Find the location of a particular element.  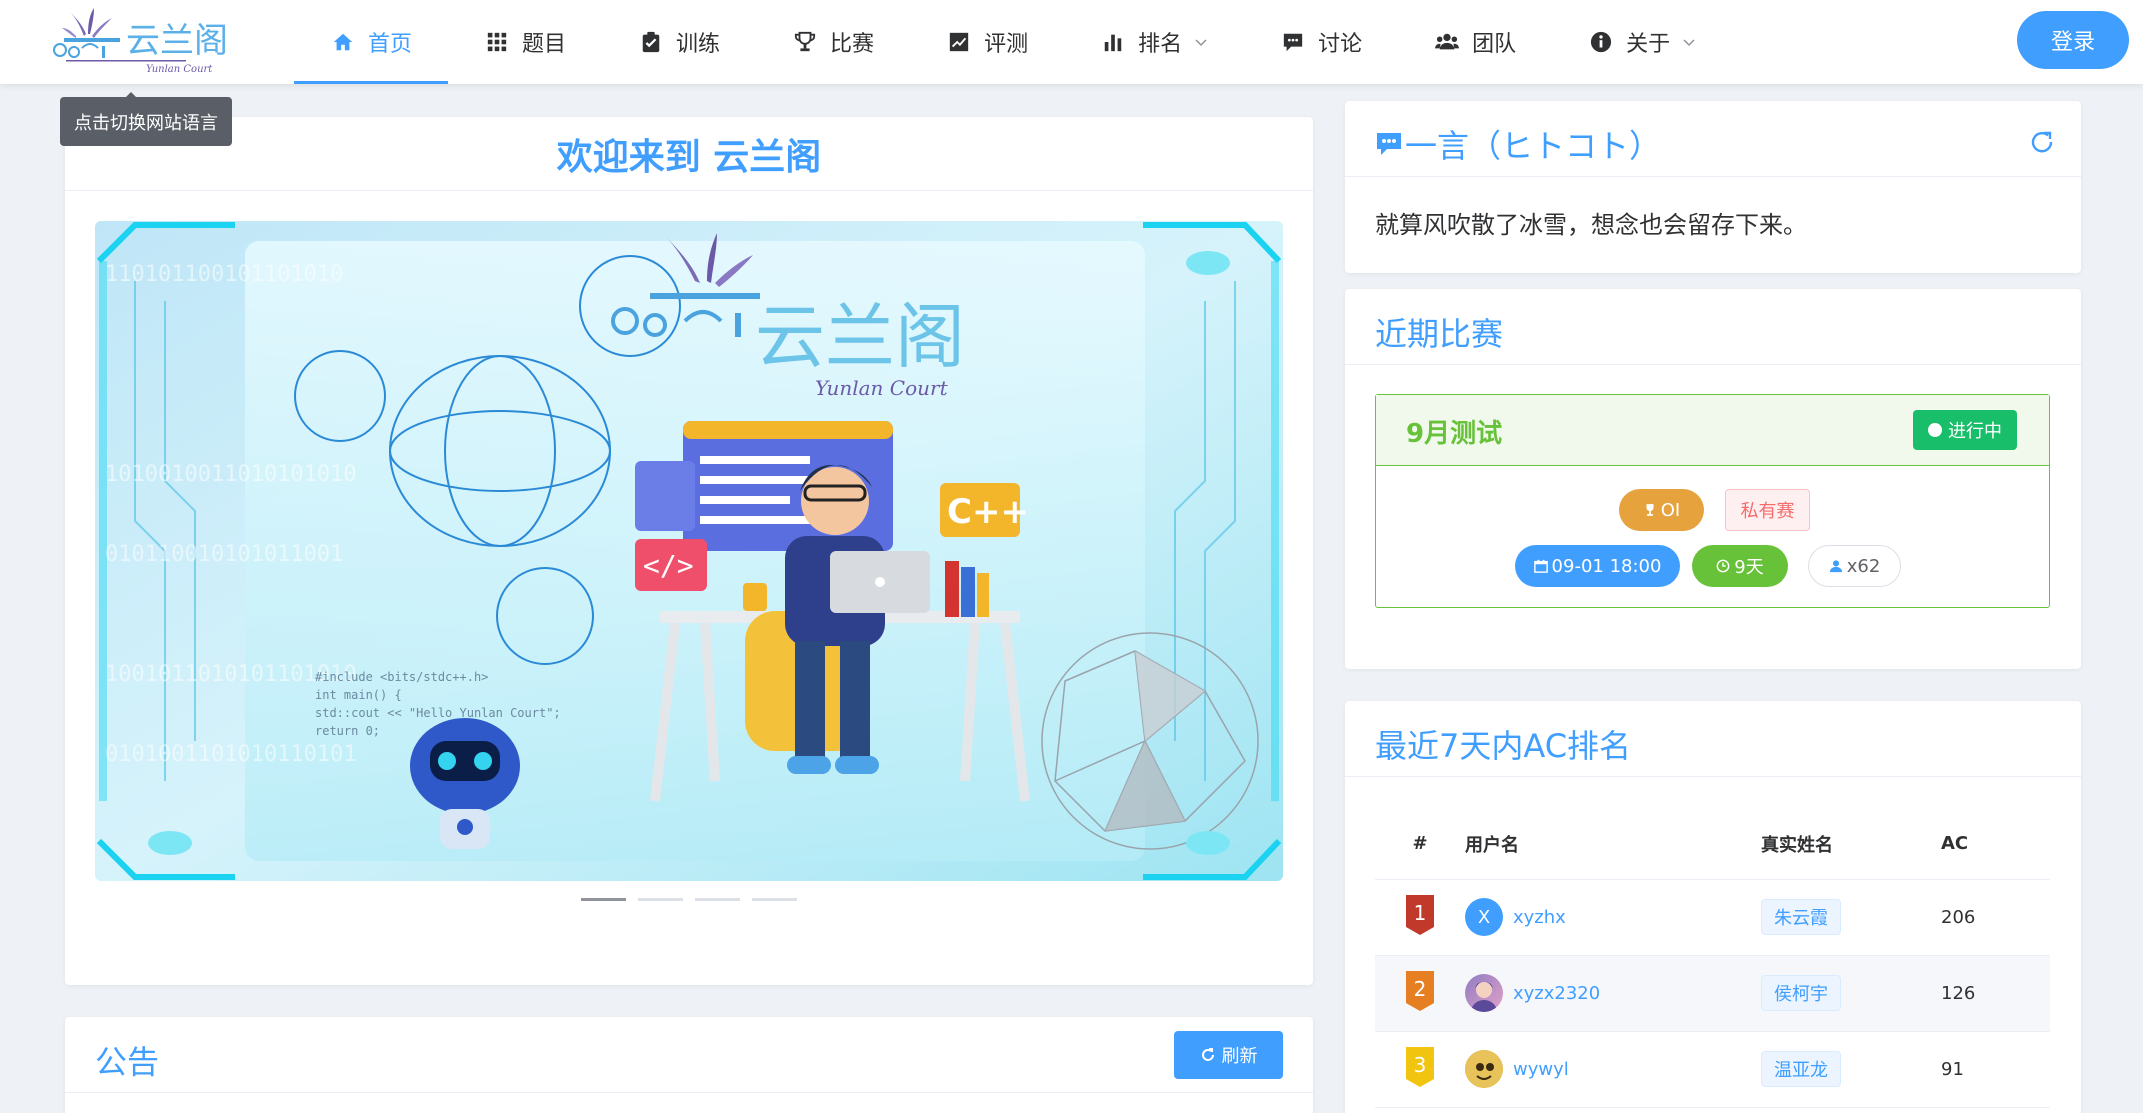

svg-text: Yunlan Court is located at coordinates (882, 388).